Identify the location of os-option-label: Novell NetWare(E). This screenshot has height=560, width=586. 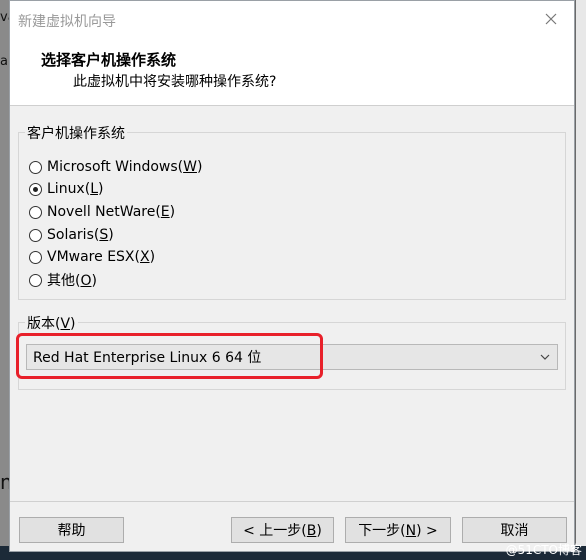
(111, 212).